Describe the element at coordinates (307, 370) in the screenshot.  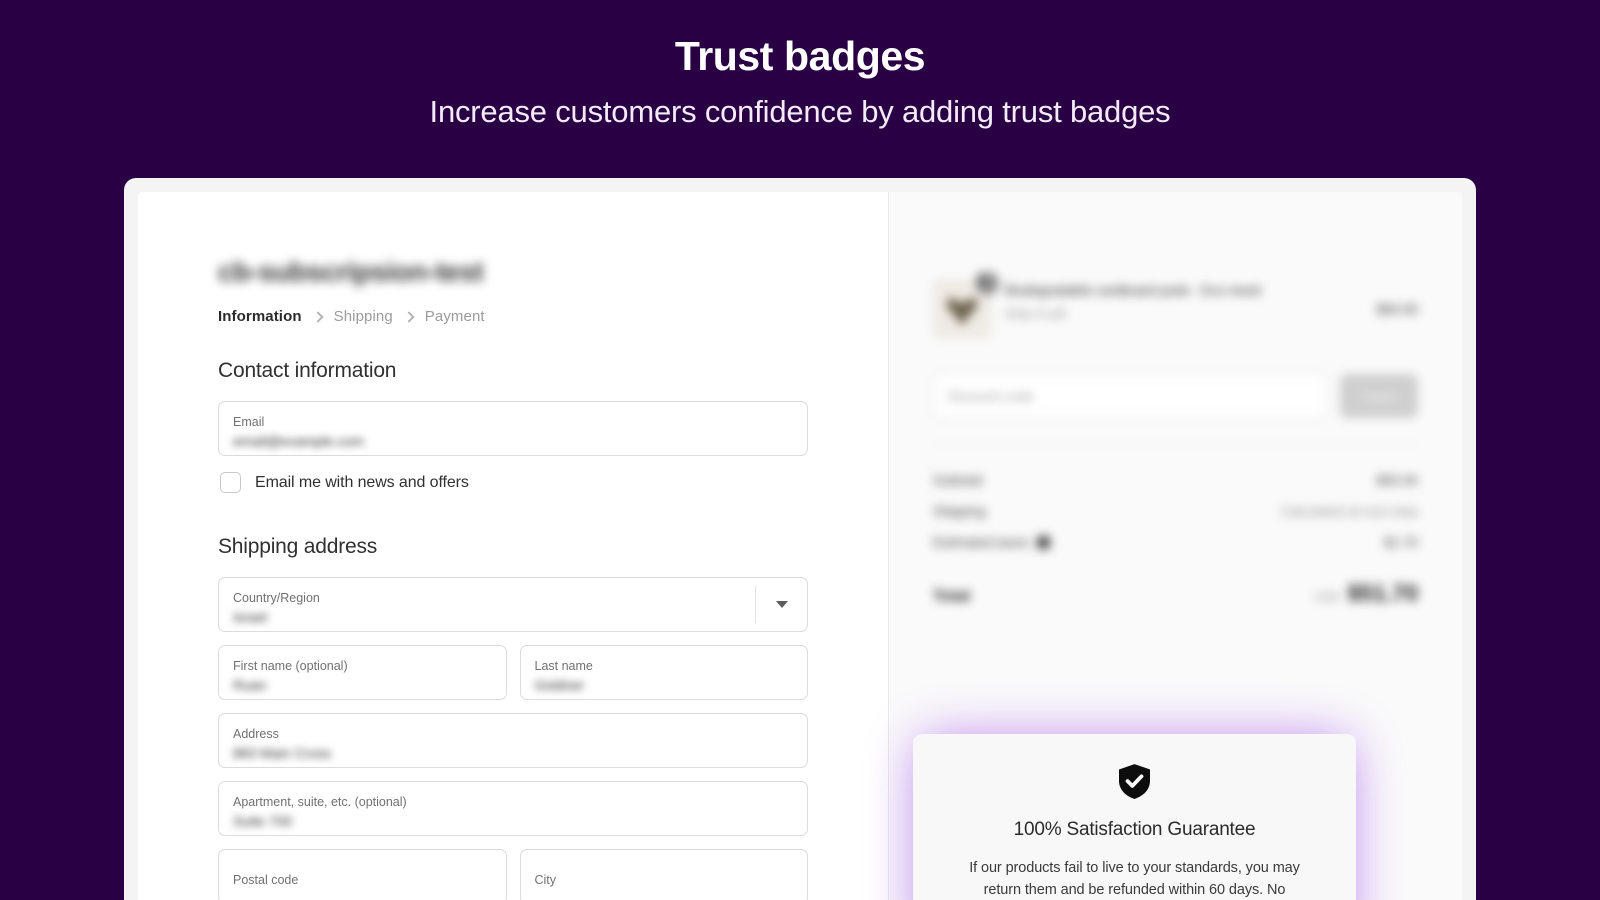
I see `contact-information-heading: Contact information` at that location.